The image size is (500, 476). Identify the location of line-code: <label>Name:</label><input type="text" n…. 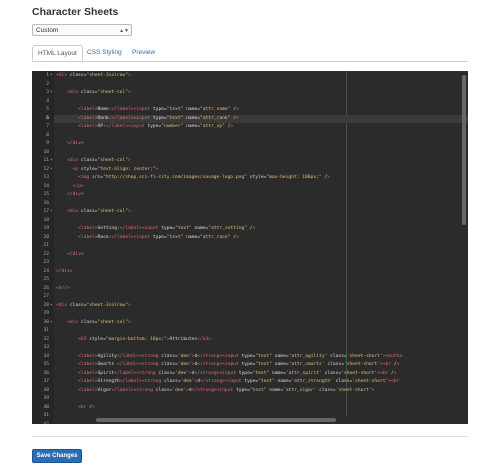
(158, 109).